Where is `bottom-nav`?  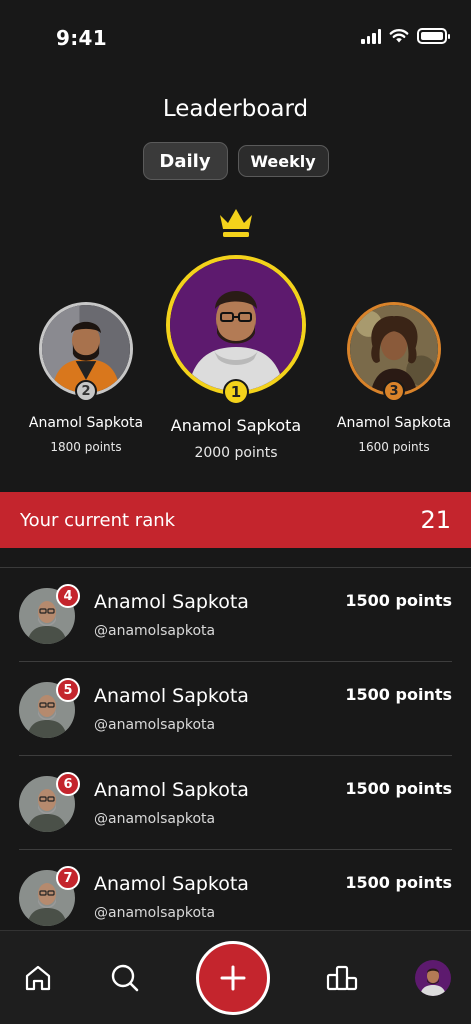
bottom-nav is located at coordinates (235, 977).